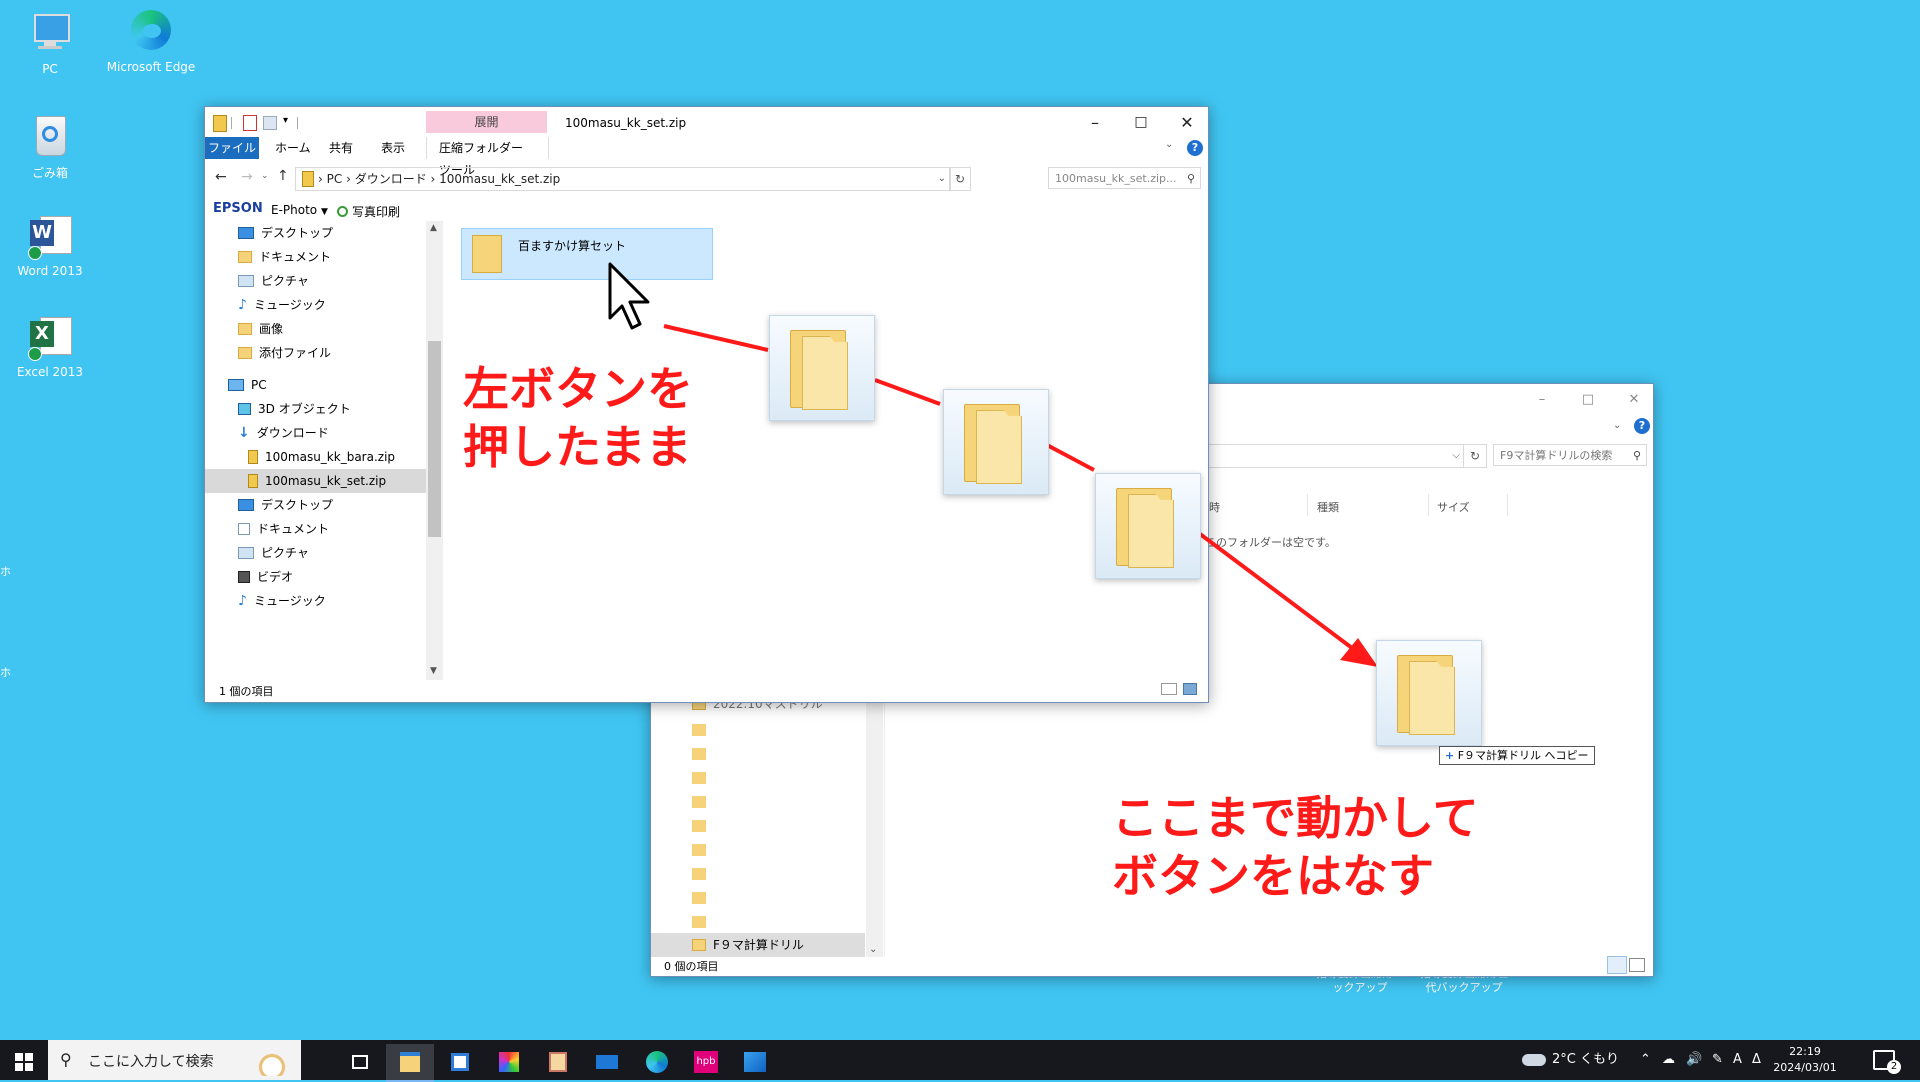 The height and width of the screenshot is (1082, 1920). What do you see at coordinates (1756, 1060) in the screenshot?
I see `adobe-icon: Δ` at bounding box center [1756, 1060].